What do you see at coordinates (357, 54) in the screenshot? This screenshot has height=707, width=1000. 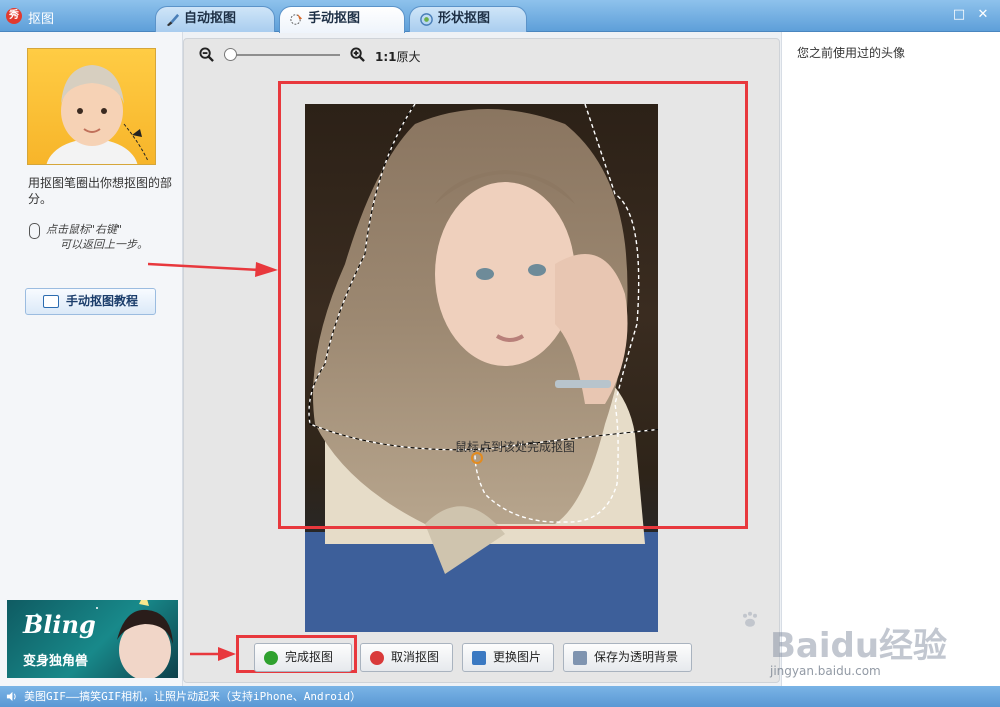 I see `zoom-in-icon` at bounding box center [357, 54].